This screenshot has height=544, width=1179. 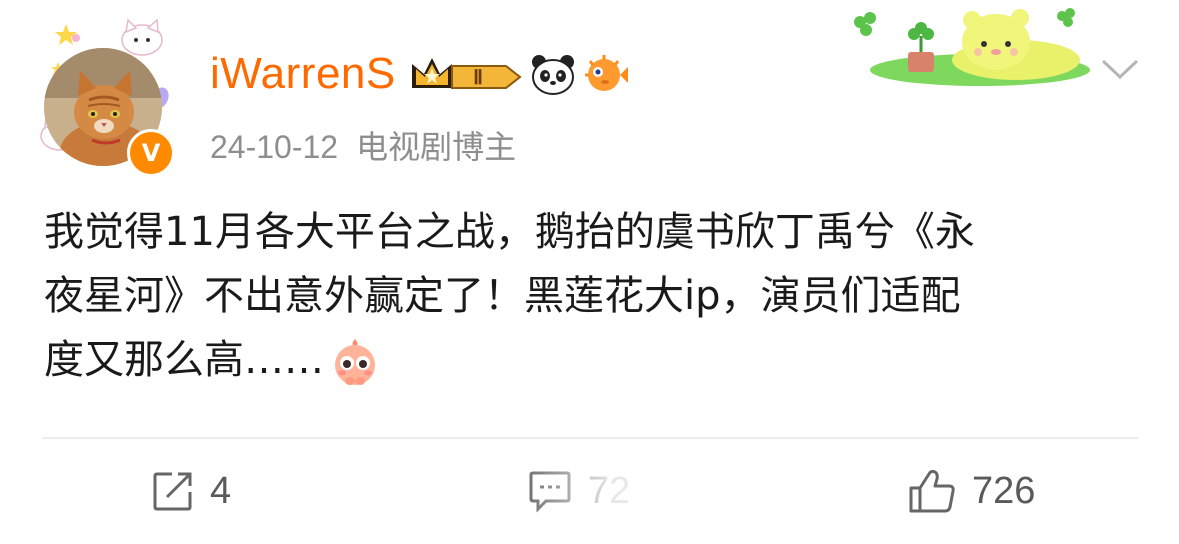 I want to click on panda-icon, so click(x=553, y=75).